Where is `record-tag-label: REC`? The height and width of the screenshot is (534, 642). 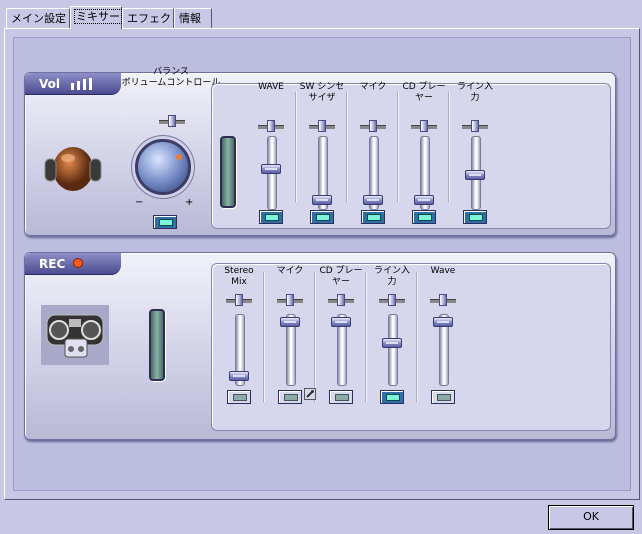
record-tag-label: REC is located at coordinates (52, 264).